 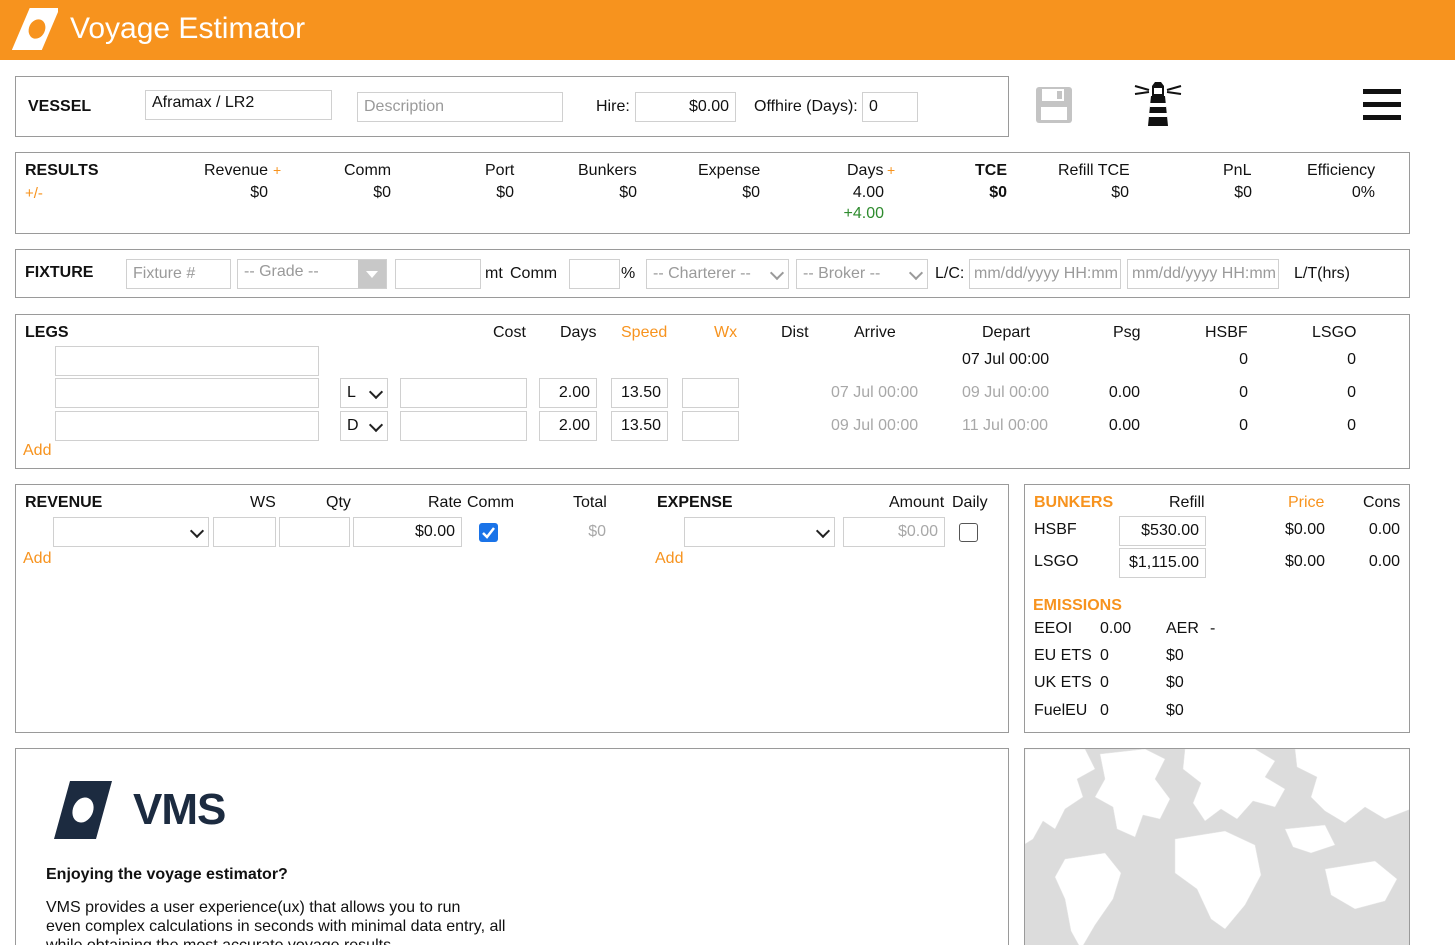 I want to click on fixture-comm-label: Comm, so click(x=534, y=273).